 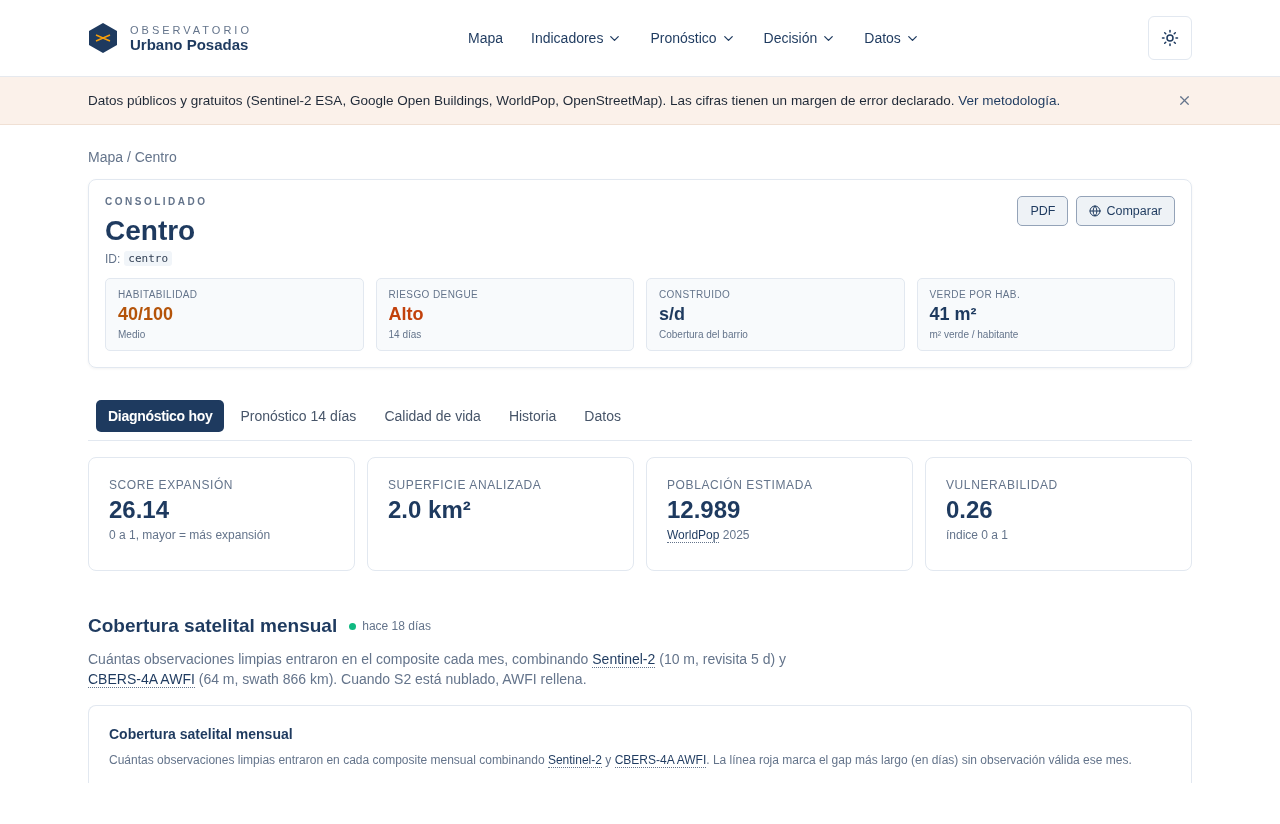 I want to click on metric-label: SCORE EXPANSIÓN, so click(x=172, y=485).